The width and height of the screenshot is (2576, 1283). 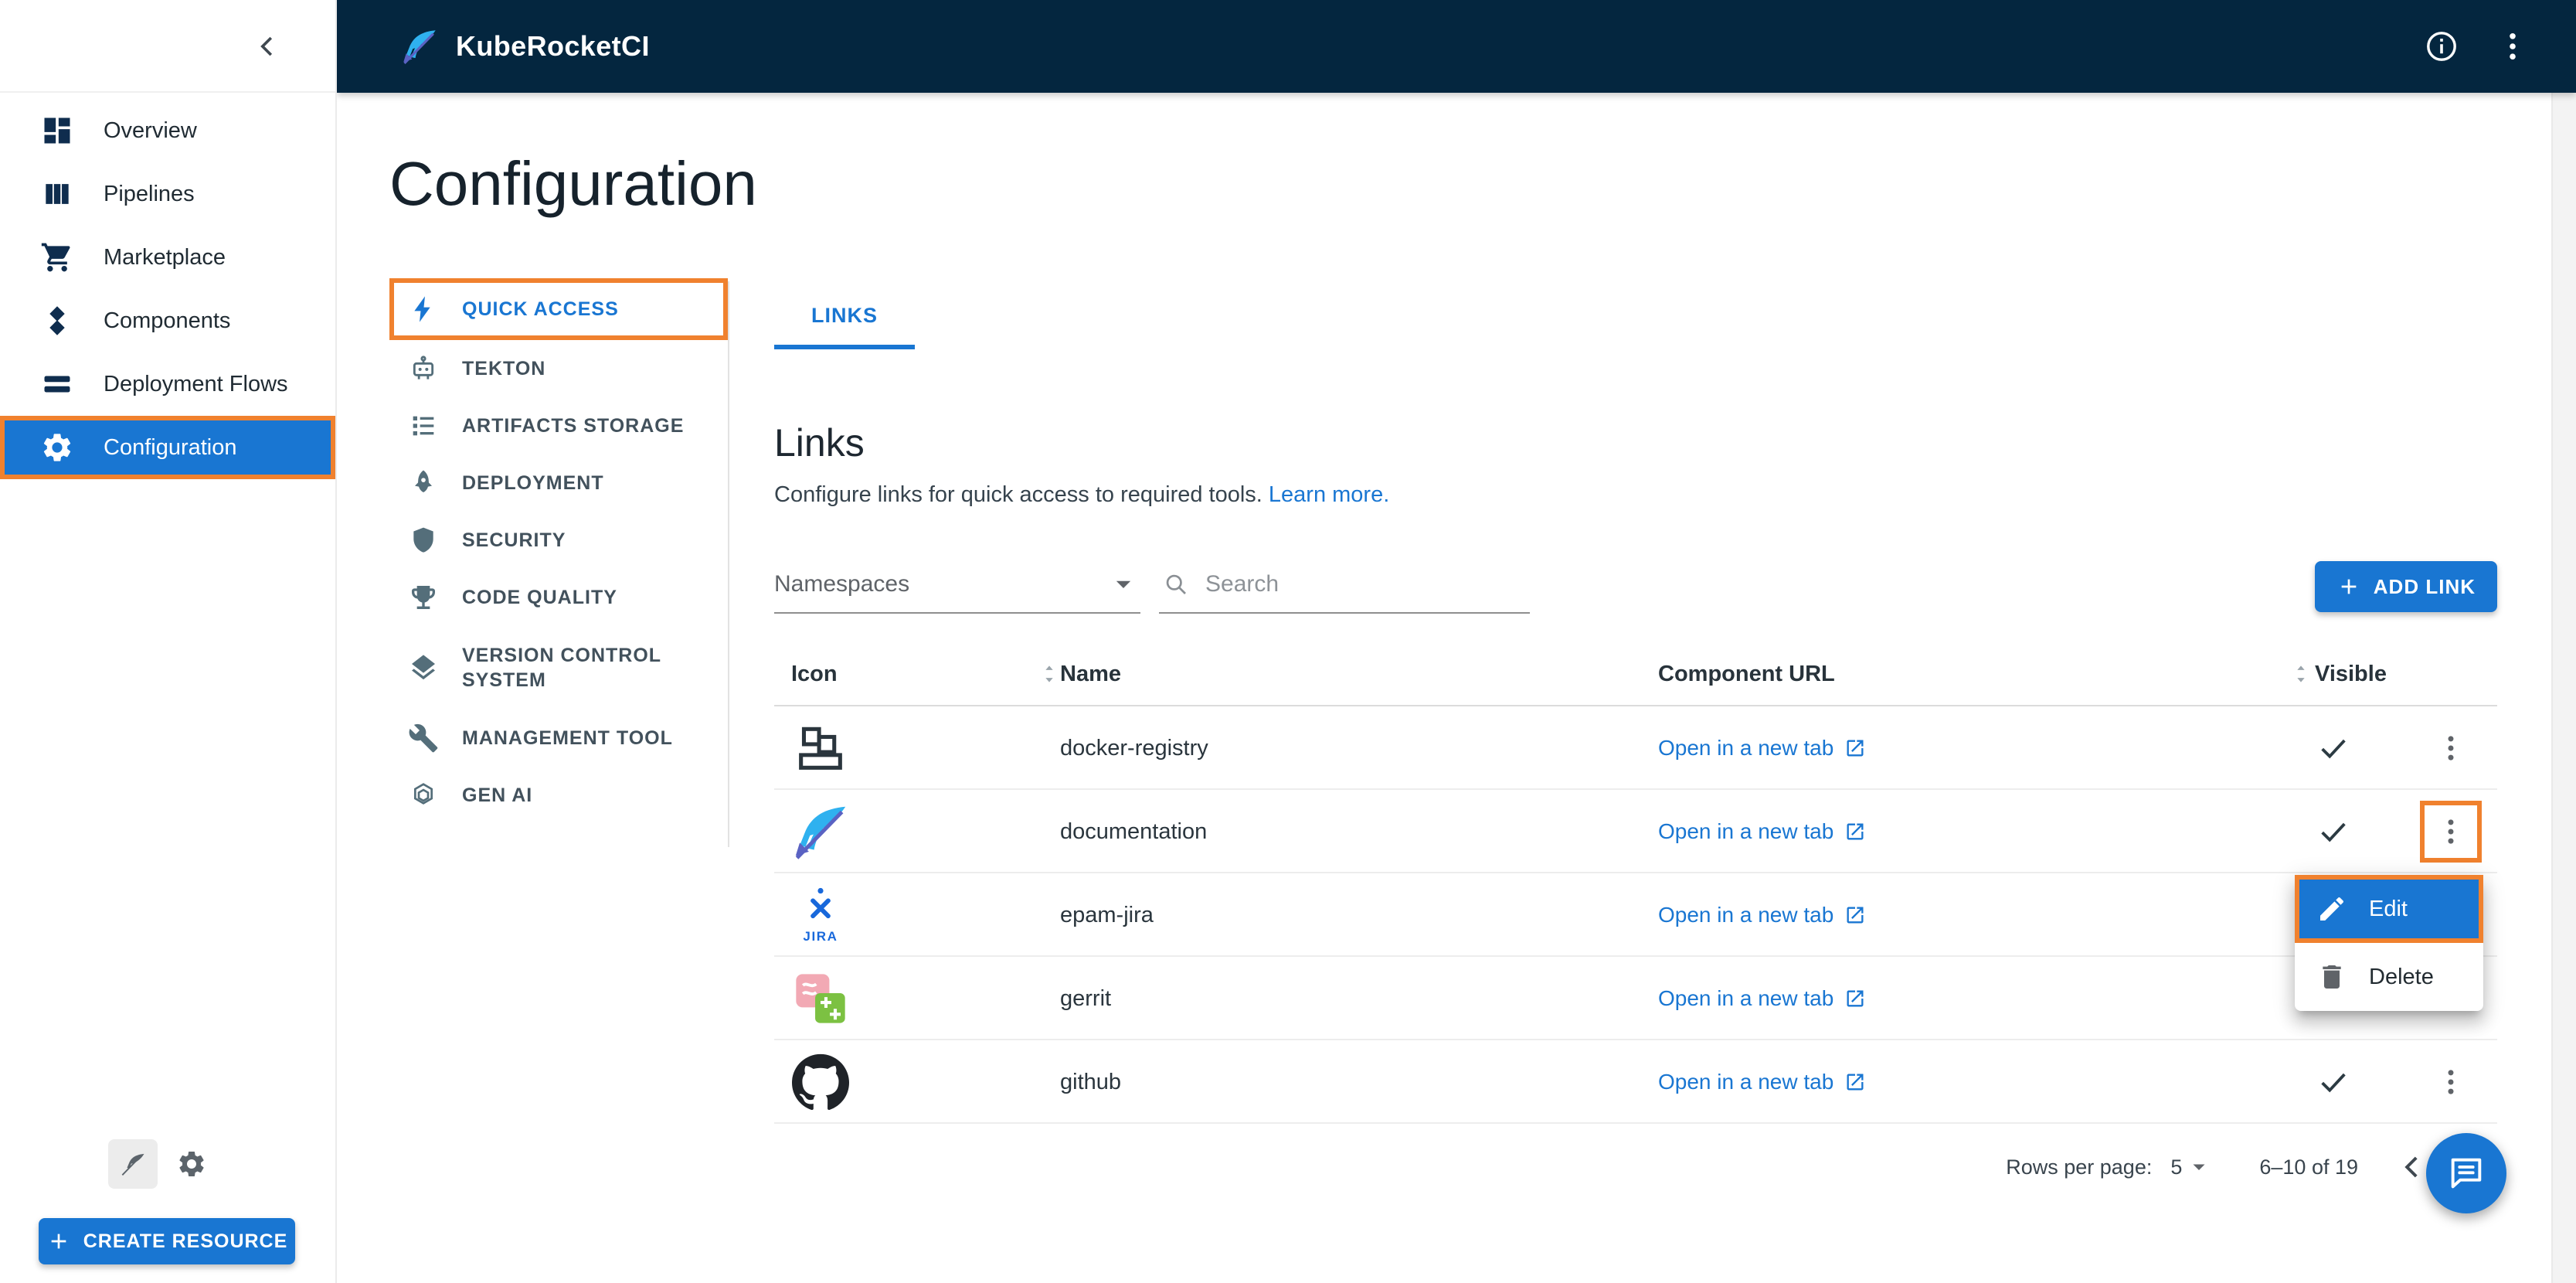 What do you see at coordinates (558, 309) in the screenshot?
I see `config-nav-quick-access: QUICK ACCESS` at bounding box center [558, 309].